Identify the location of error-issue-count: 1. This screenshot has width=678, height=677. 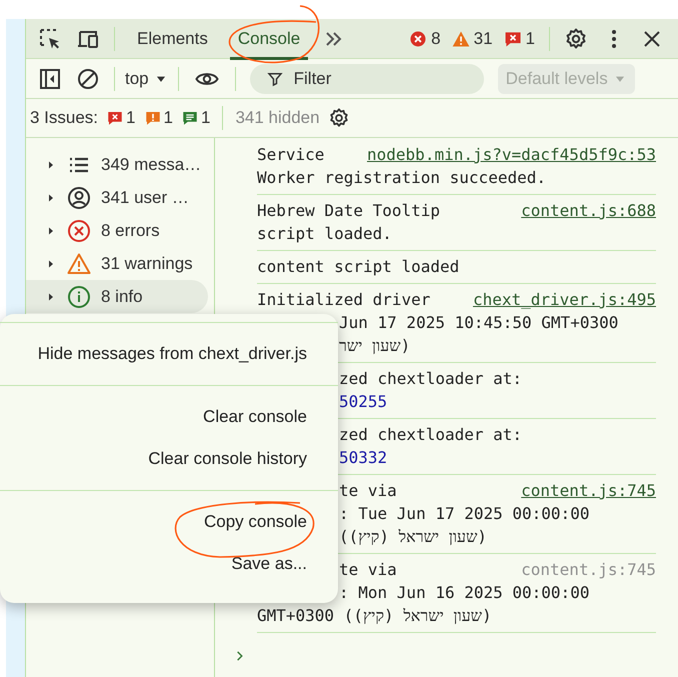
(121, 118).